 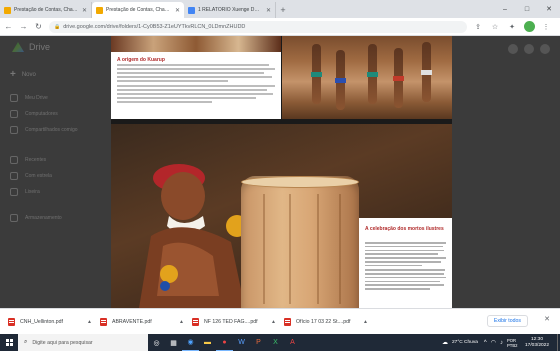 I want to click on trash-icon, so click(x=14, y=192).